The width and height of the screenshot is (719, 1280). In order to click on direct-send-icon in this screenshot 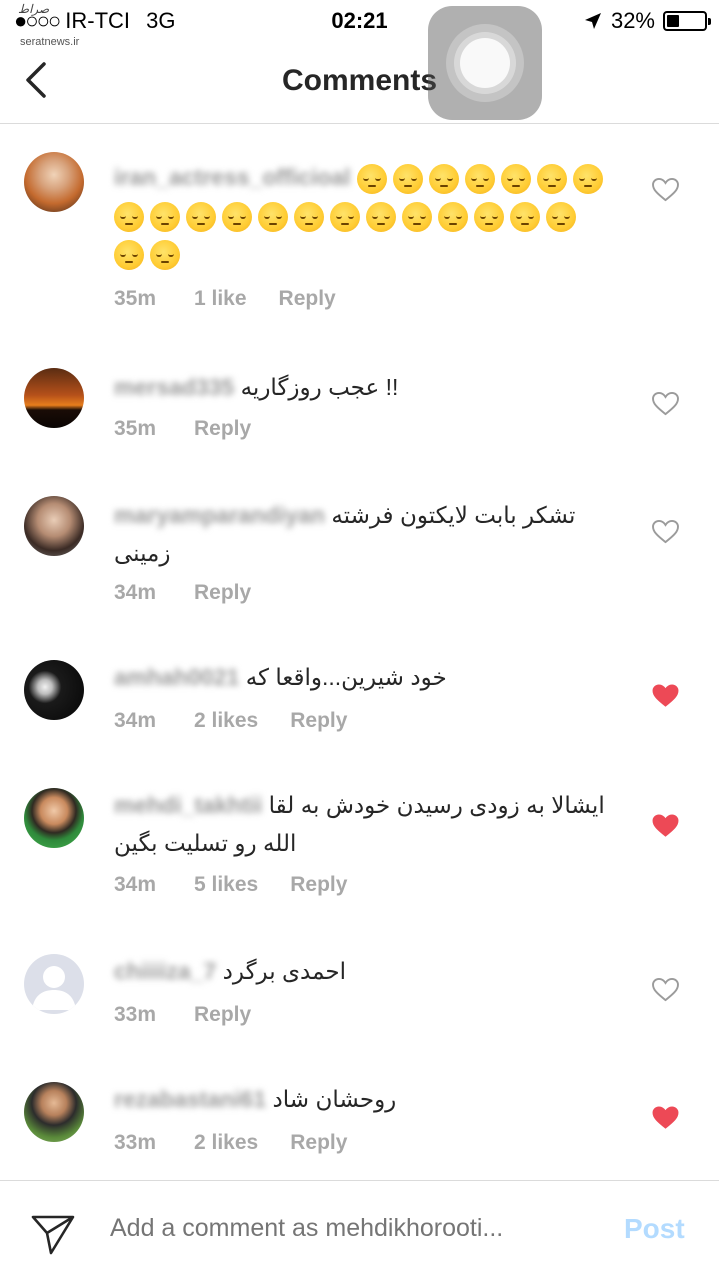, I will do `click(53, 1234)`.